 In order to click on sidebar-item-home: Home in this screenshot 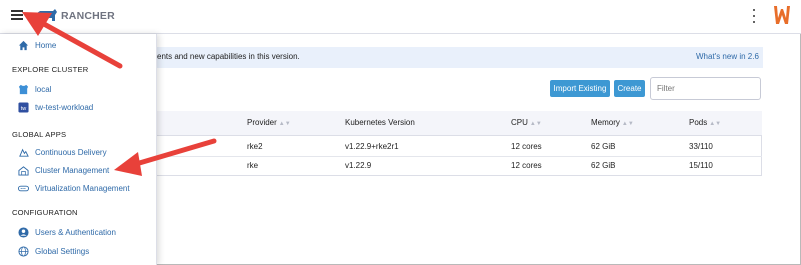, I will do `click(28, 45)`.